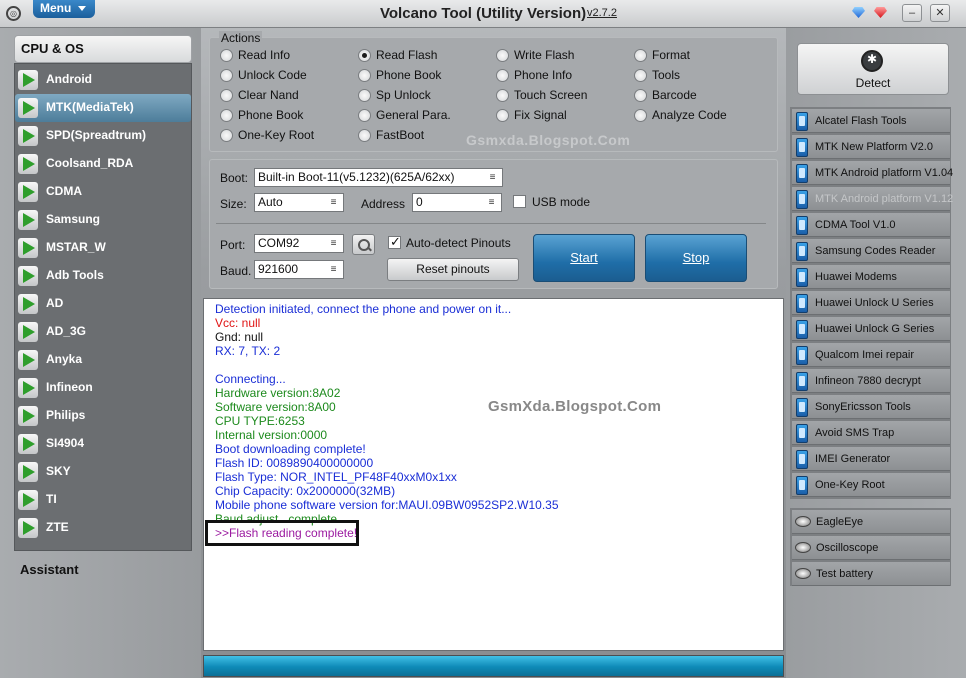 The image size is (966, 678). Describe the element at coordinates (103, 388) in the screenshot. I see `cpu-item-infineon: Infineon` at that location.